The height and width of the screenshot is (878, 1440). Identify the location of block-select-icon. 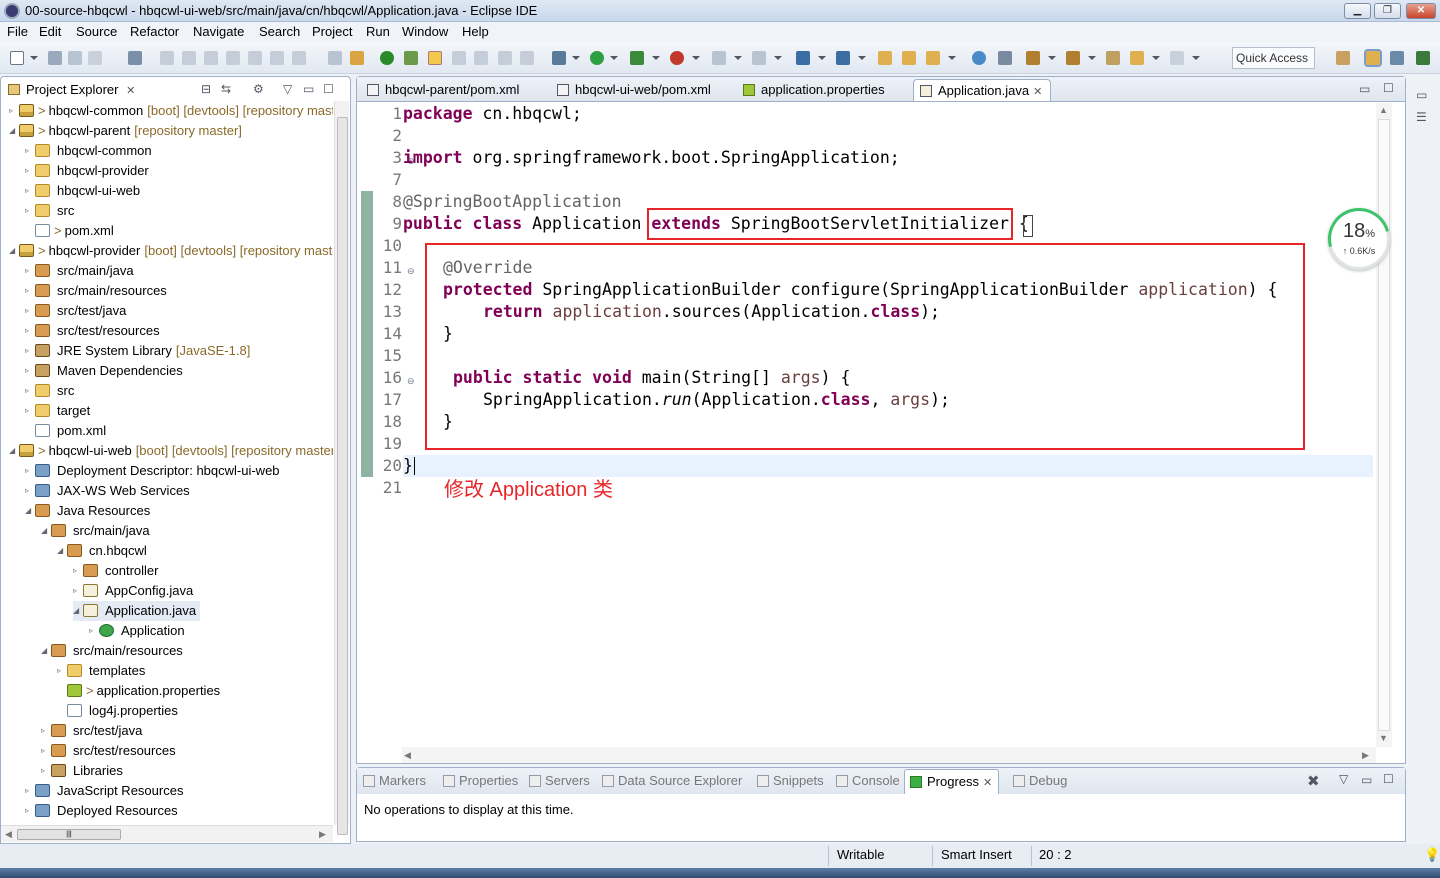
(481, 58).